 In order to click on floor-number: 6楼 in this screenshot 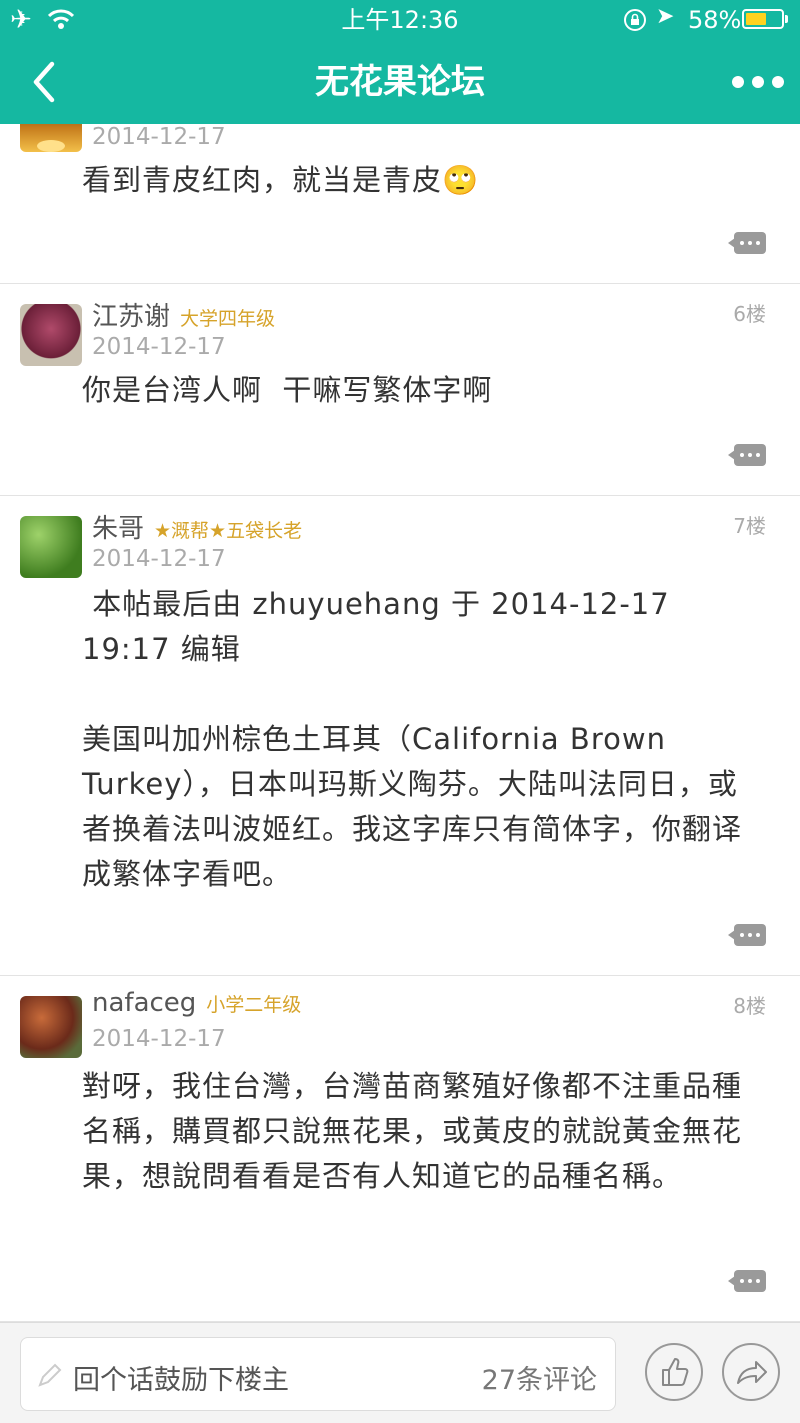, I will do `click(749, 312)`.